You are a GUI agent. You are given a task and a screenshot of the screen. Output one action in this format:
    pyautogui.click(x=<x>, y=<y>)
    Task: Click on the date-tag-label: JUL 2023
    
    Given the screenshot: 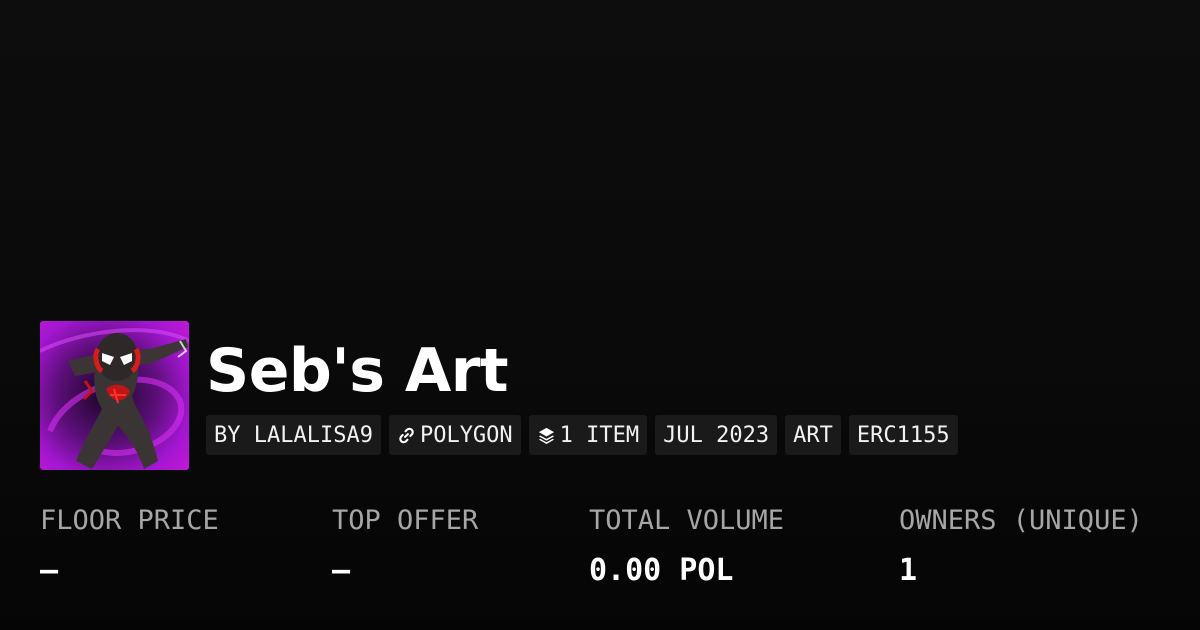 What is the action you would take?
    pyautogui.click(x=716, y=435)
    